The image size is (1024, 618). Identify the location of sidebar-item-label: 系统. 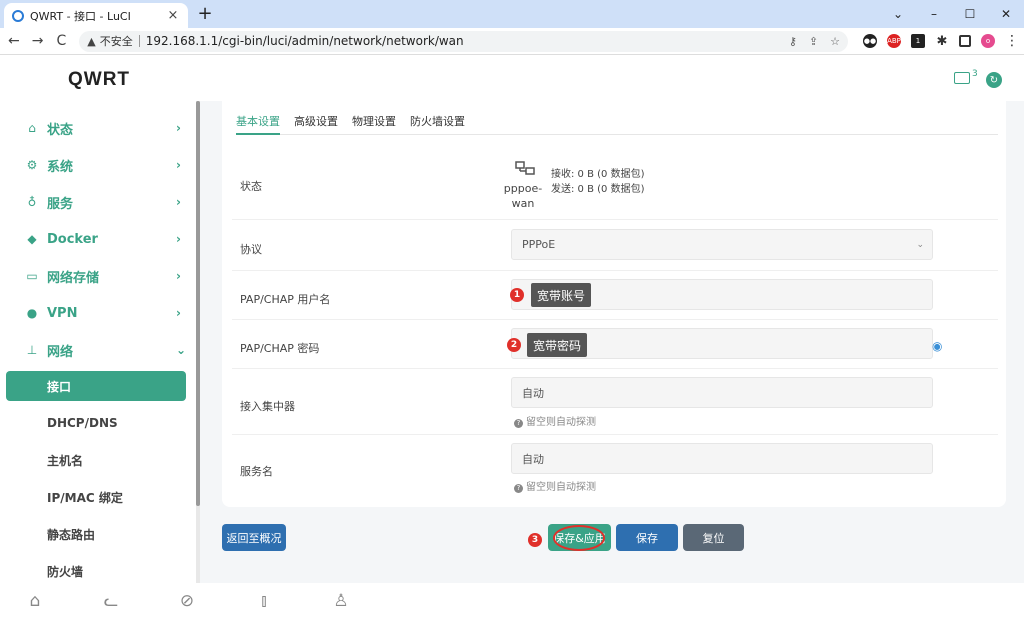
(60, 167).